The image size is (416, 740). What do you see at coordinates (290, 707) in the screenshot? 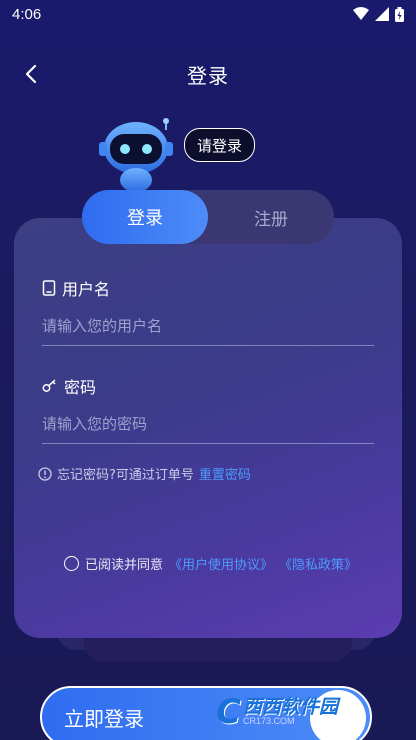
I see `watermark-name: 西西软件园` at bounding box center [290, 707].